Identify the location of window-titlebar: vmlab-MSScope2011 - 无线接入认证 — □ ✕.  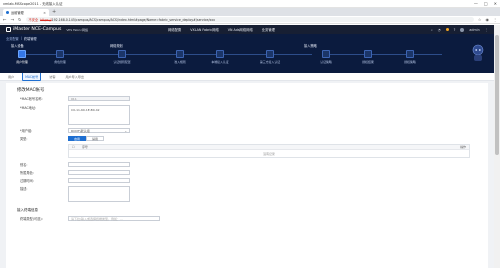
(250, 4).